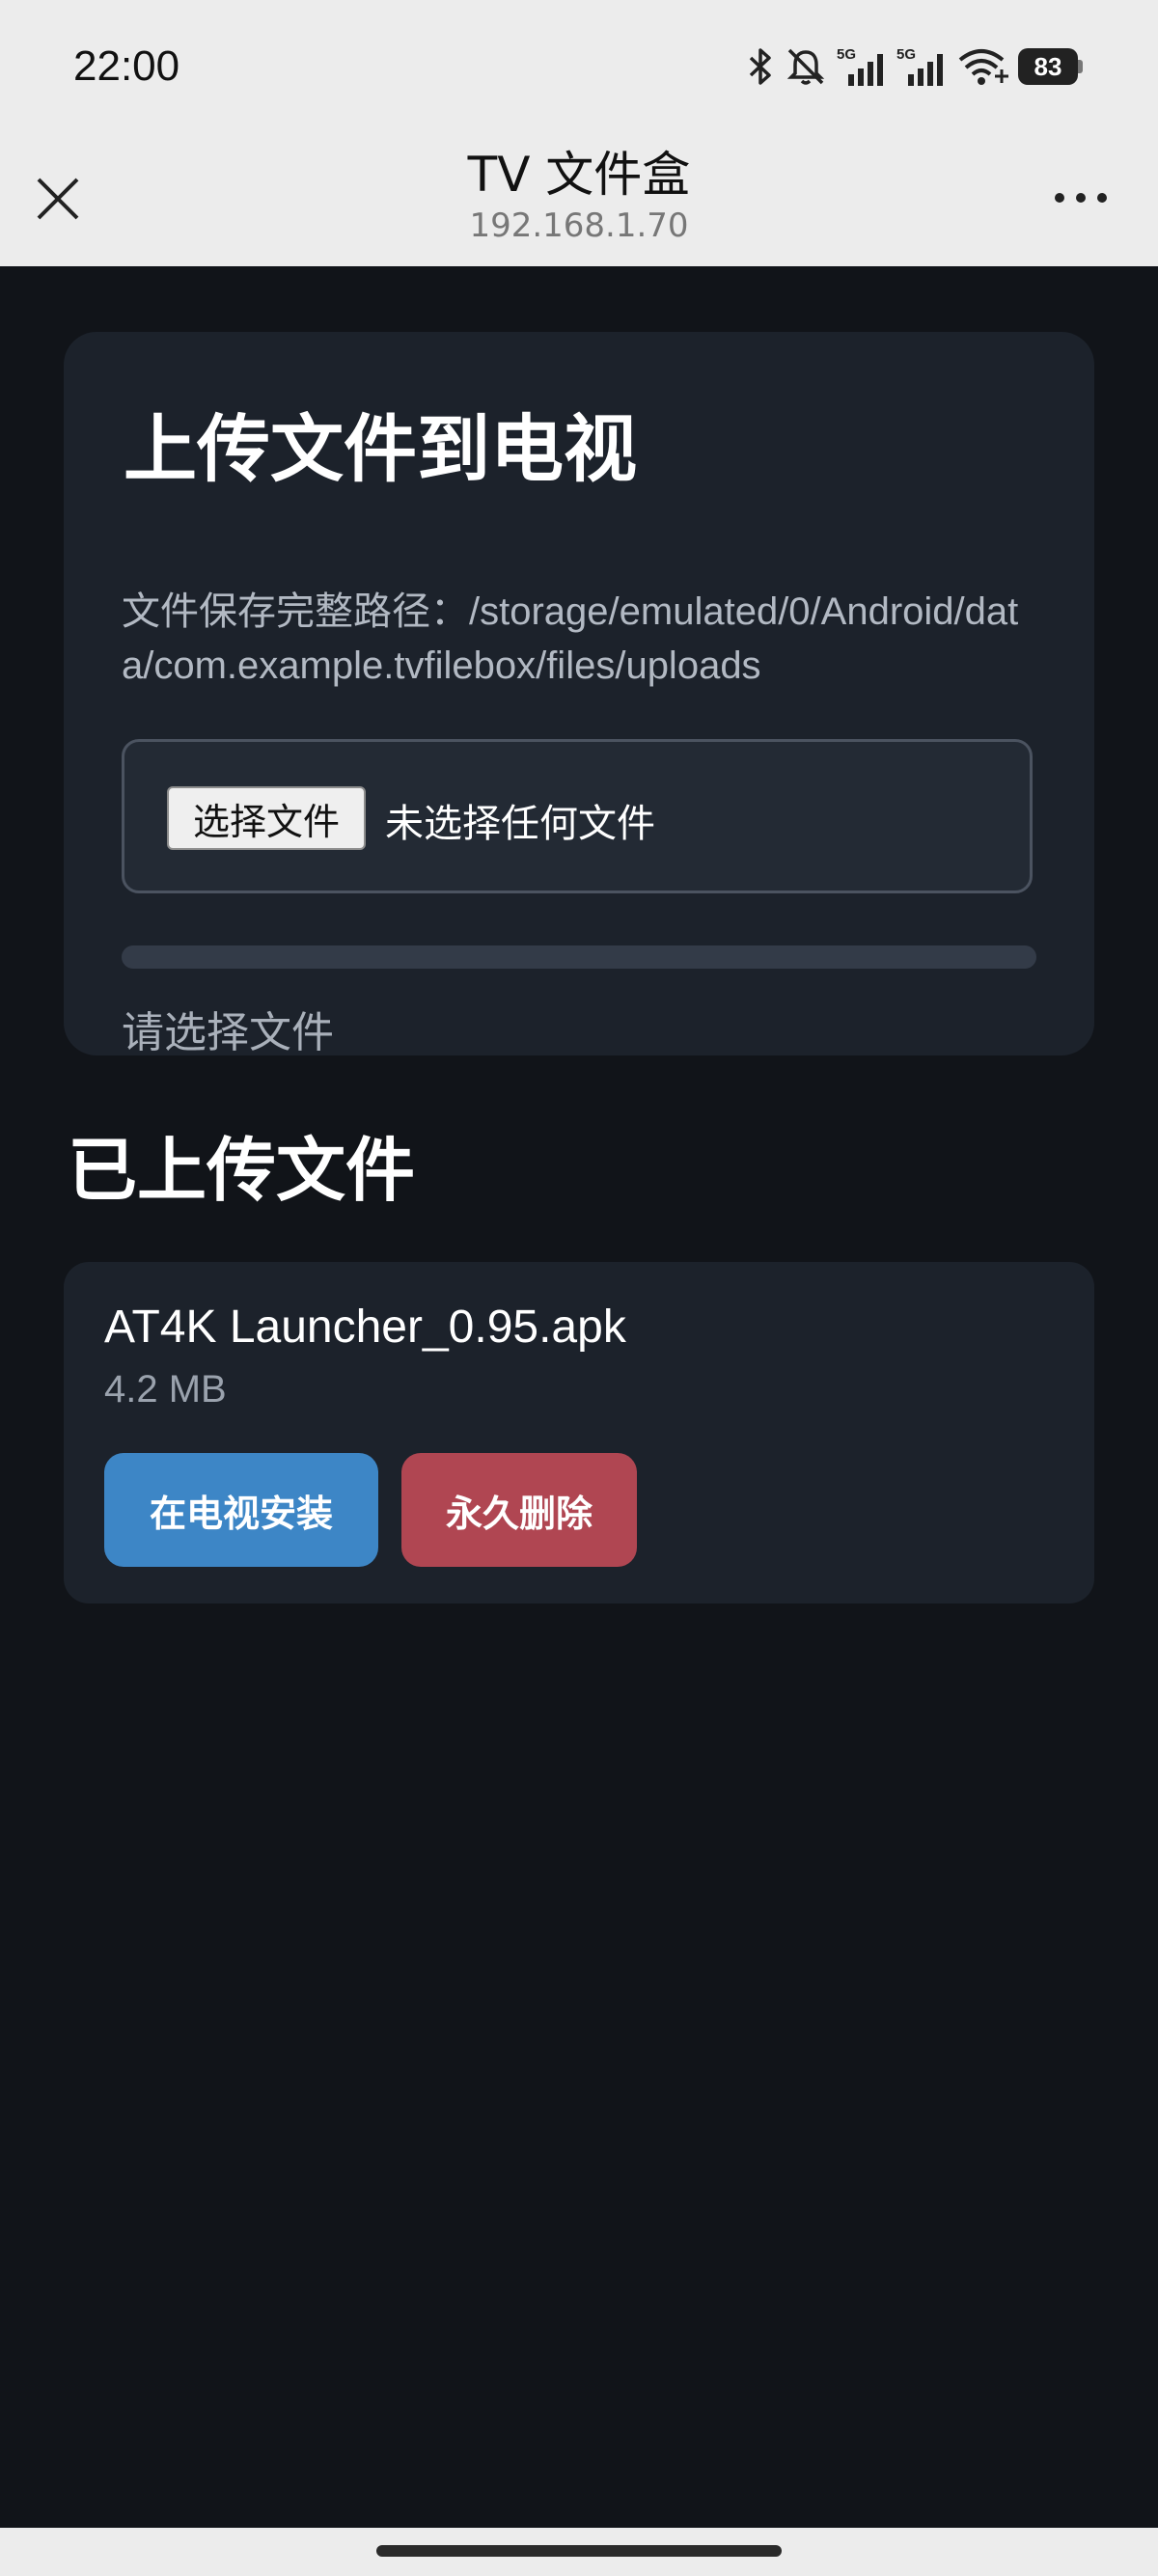 This screenshot has width=1158, height=2576. What do you see at coordinates (365, 1327) in the screenshot?
I see `file-name: AT4K Launcher_0.95.apk` at bounding box center [365, 1327].